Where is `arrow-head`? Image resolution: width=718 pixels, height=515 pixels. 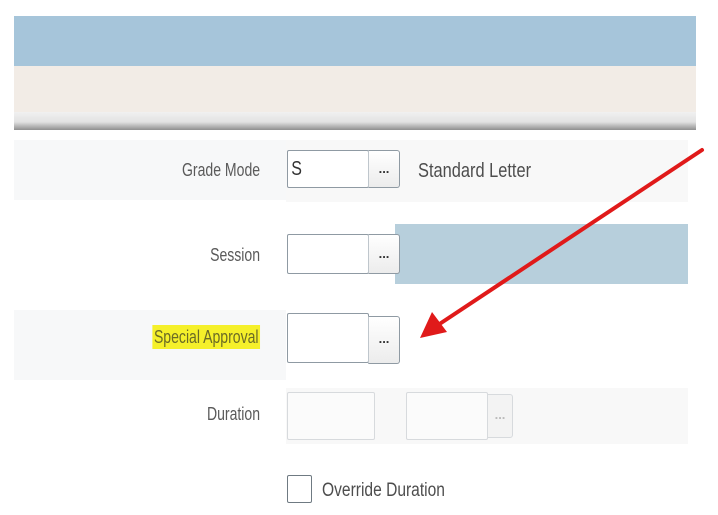 arrow-head is located at coordinates (433, 325).